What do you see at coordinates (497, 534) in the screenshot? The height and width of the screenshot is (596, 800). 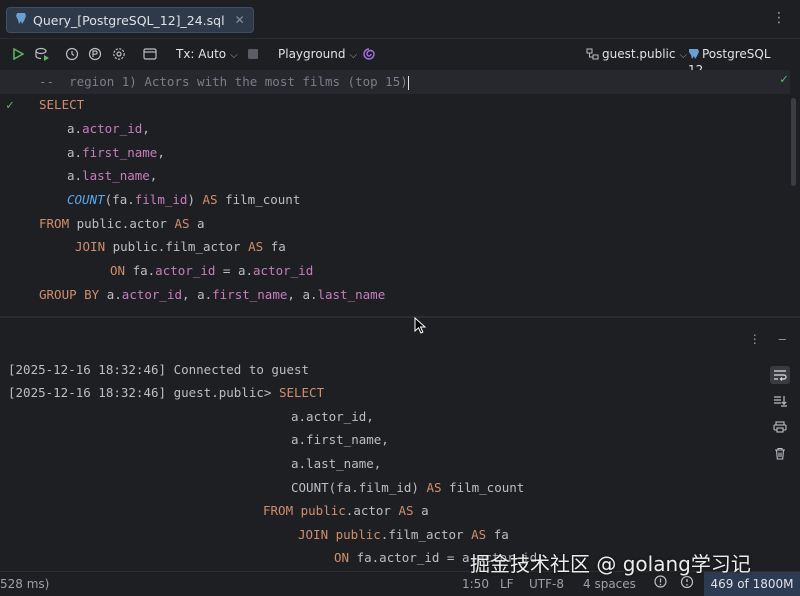 I see `output-text: fa` at bounding box center [497, 534].